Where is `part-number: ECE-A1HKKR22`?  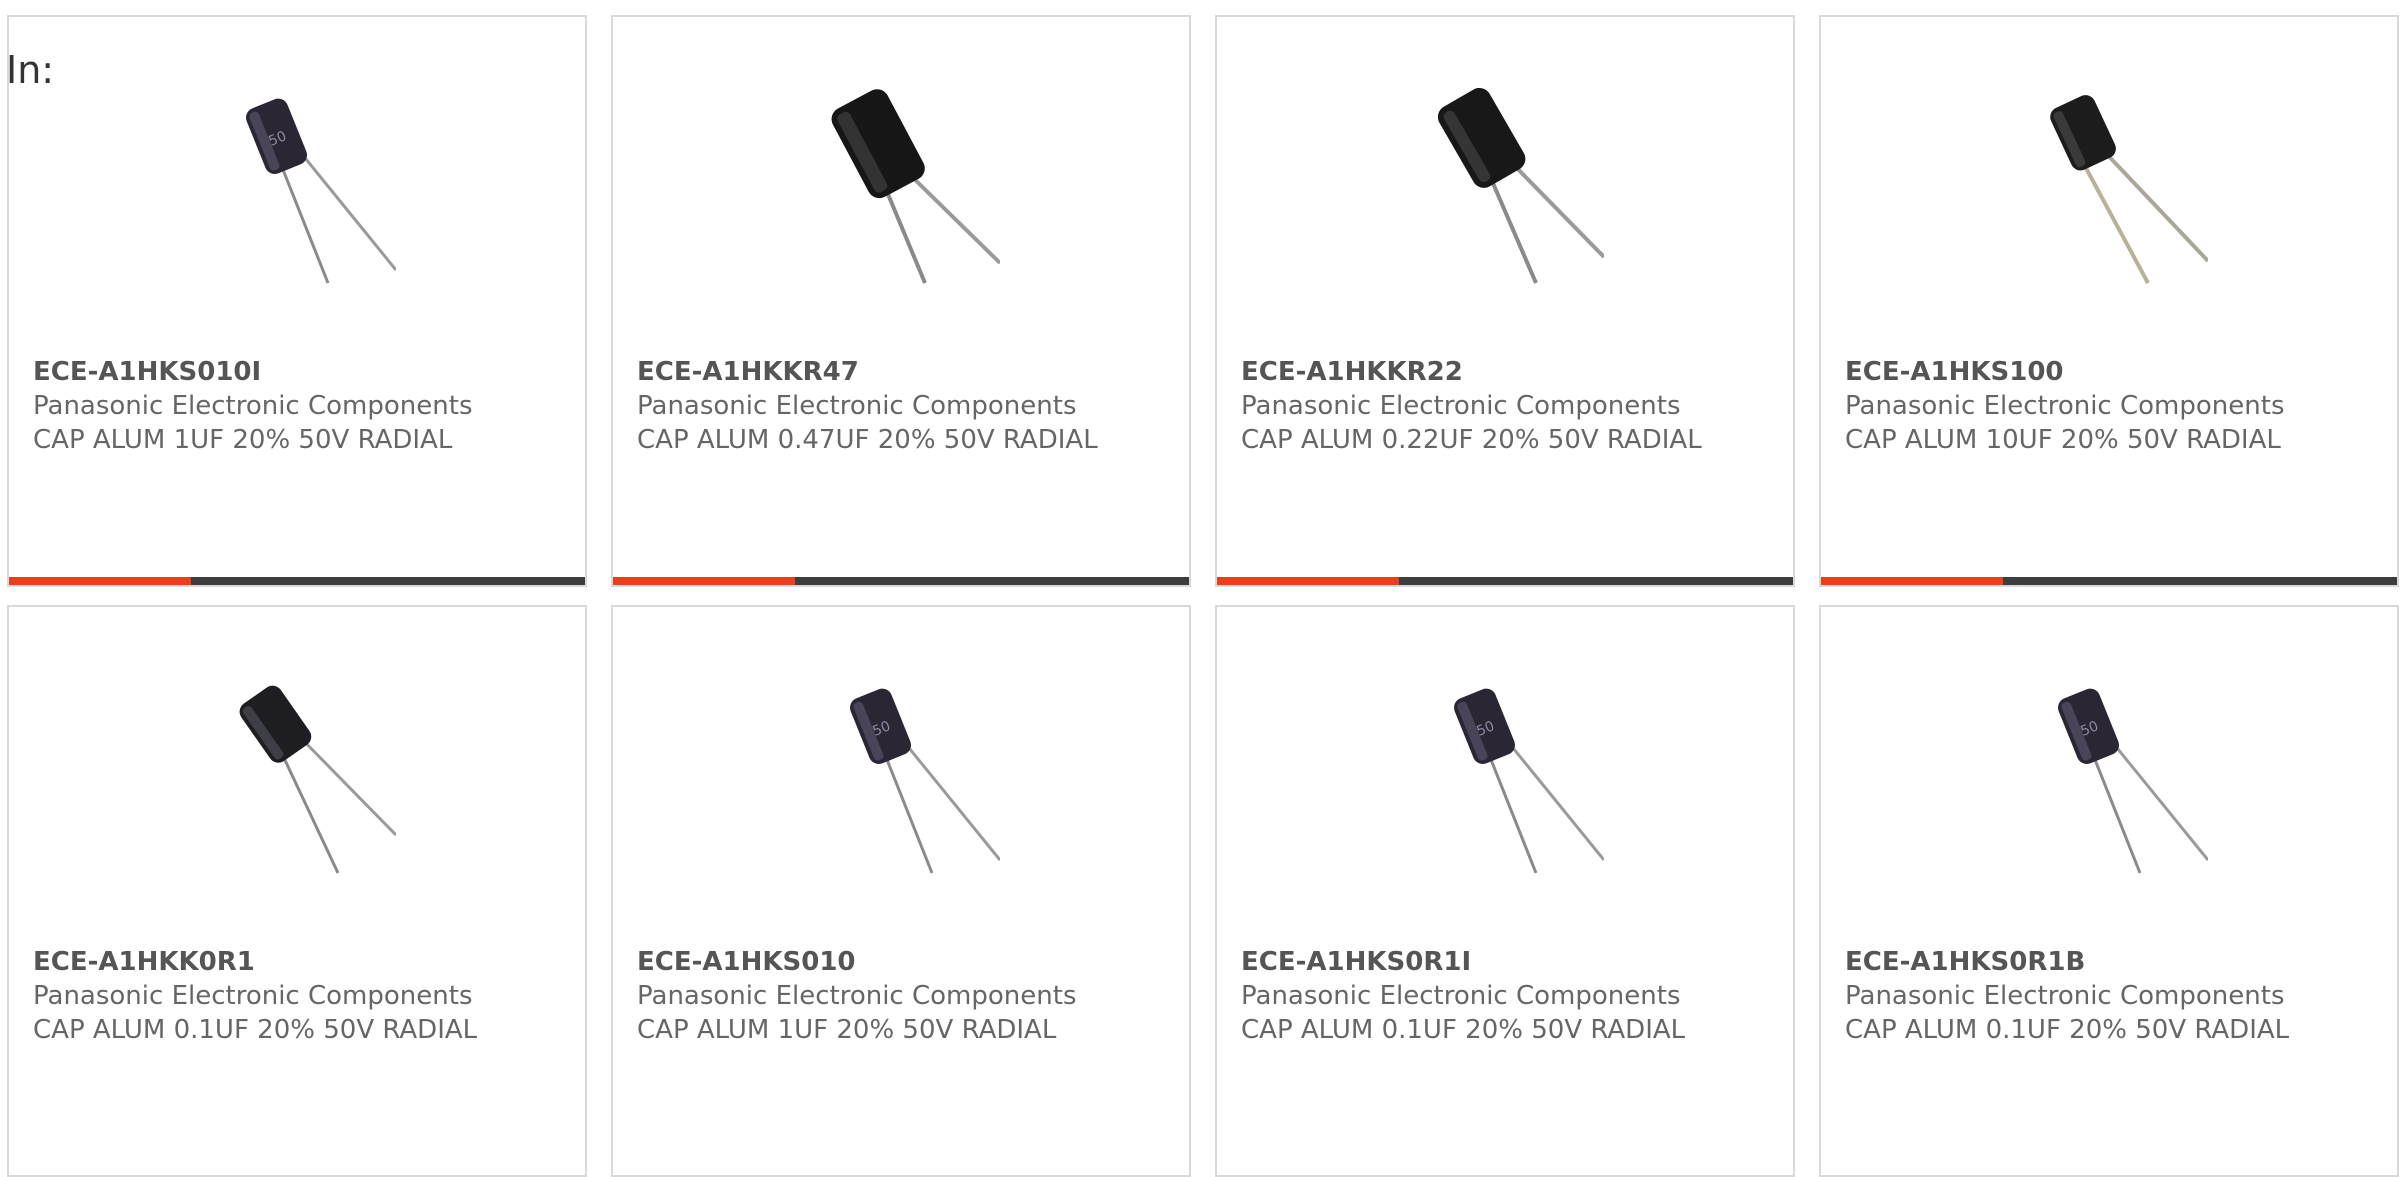
part-number: ECE-A1HKKR22 is located at coordinates (1476, 372).